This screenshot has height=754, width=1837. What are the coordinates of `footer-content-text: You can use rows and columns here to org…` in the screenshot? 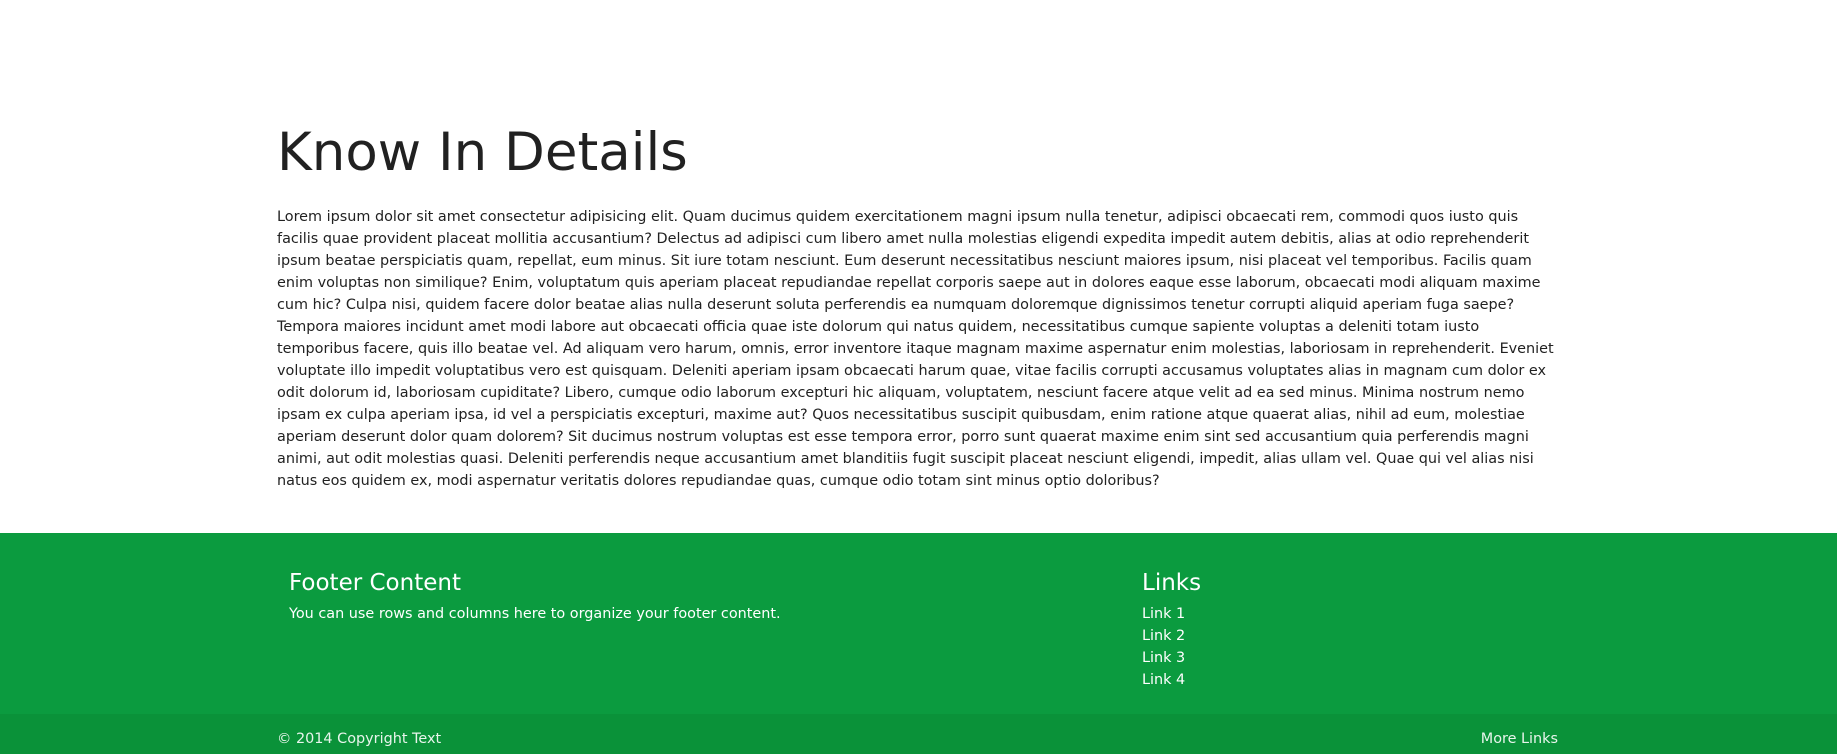 It's located at (535, 614).